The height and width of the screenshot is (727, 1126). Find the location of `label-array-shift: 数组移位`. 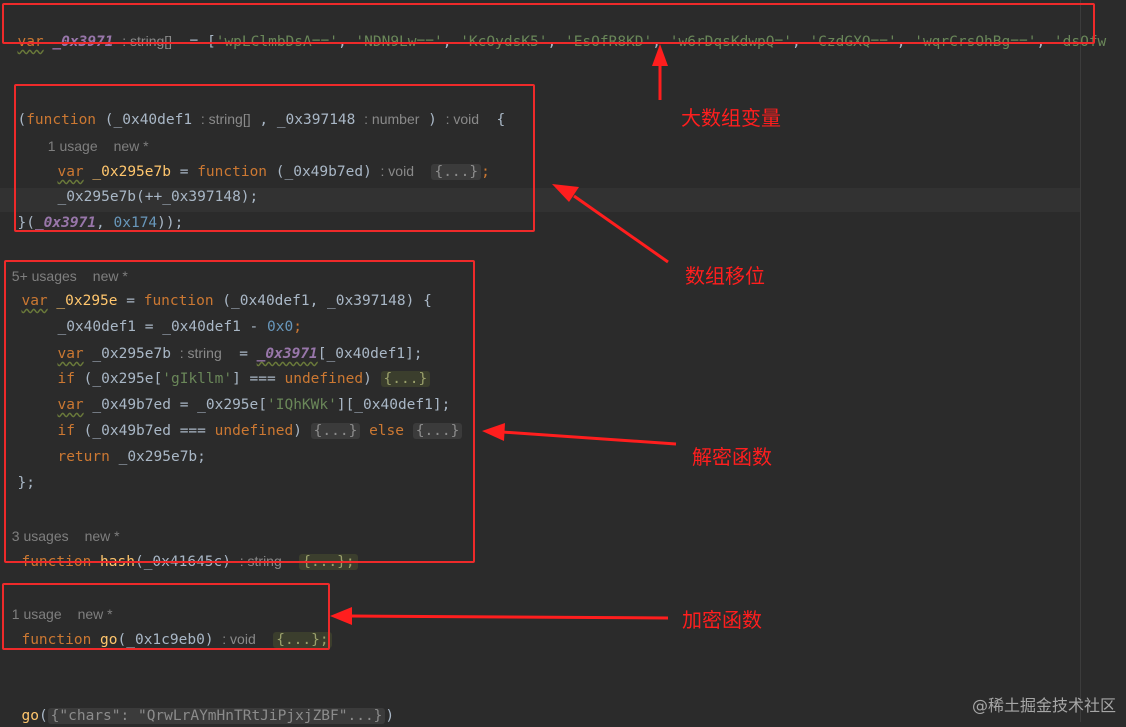

label-array-shift: 数组移位 is located at coordinates (725, 276).